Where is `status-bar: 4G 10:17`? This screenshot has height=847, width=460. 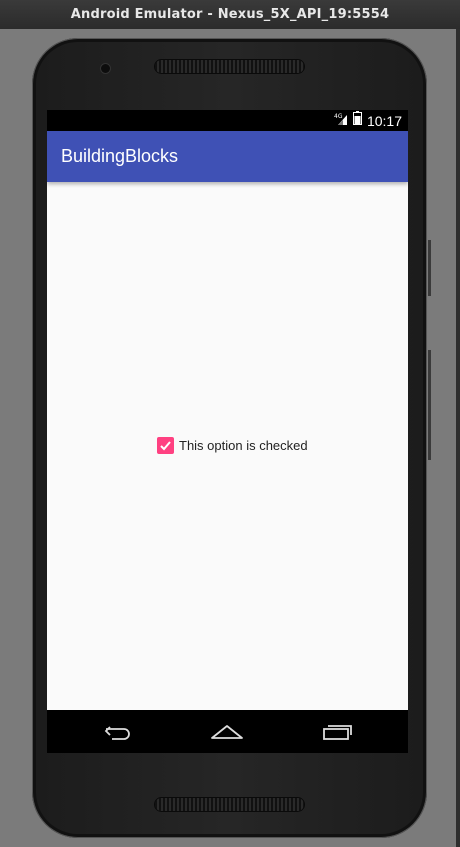
status-bar: 4G 10:17 is located at coordinates (227, 120).